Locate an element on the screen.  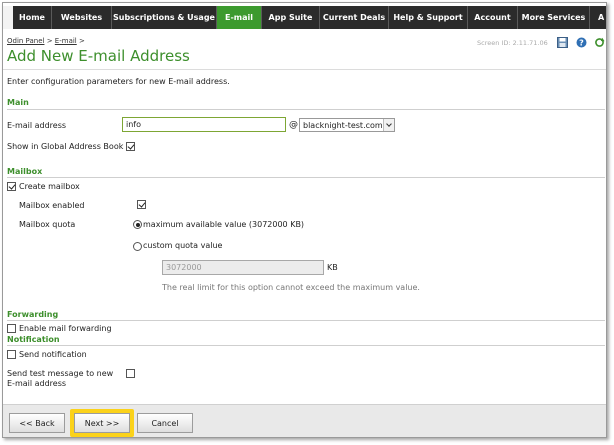
tab-help-support: Help & Support is located at coordinates (428, 17).